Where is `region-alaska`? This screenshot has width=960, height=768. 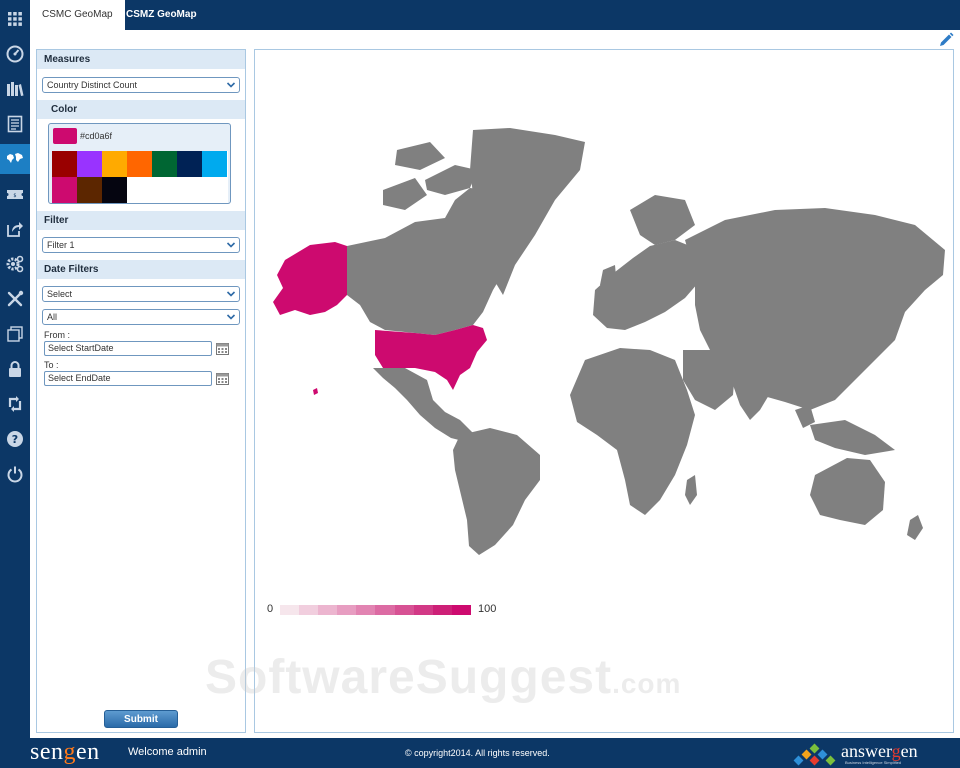 region-alaska is located at coordinates (310, 278).